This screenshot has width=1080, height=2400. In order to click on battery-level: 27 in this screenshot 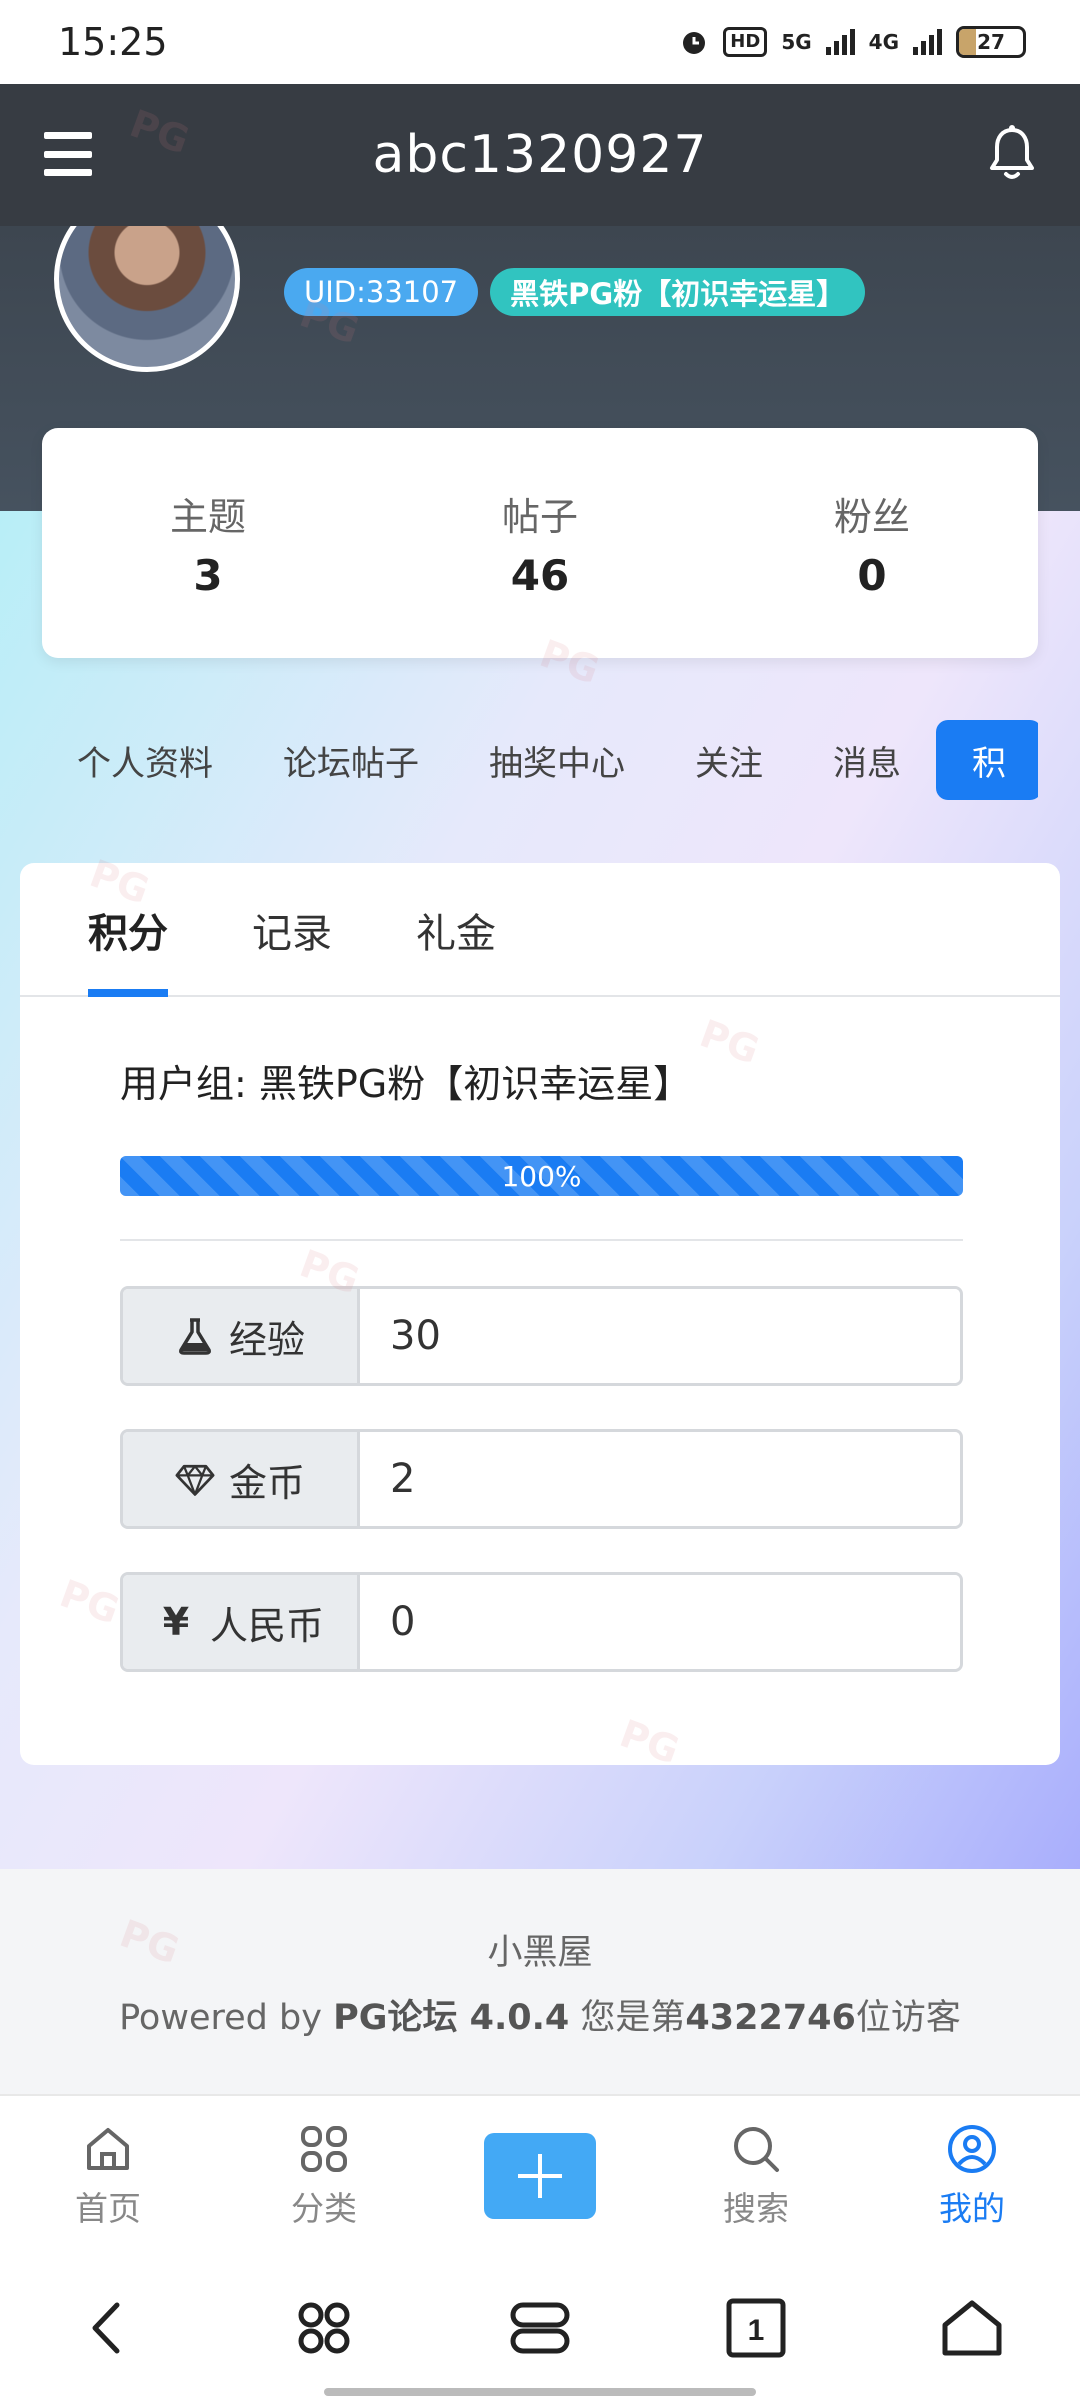, I will do `click(991, 42)`.